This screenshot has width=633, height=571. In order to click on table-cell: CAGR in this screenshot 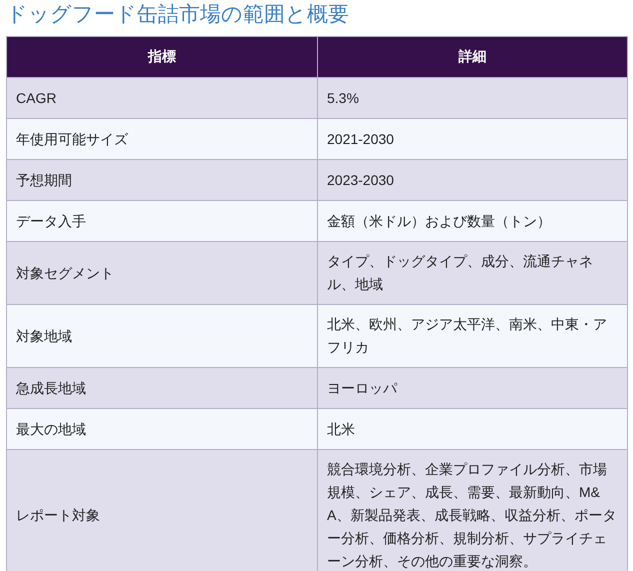, I will do `click(162, 98)`.